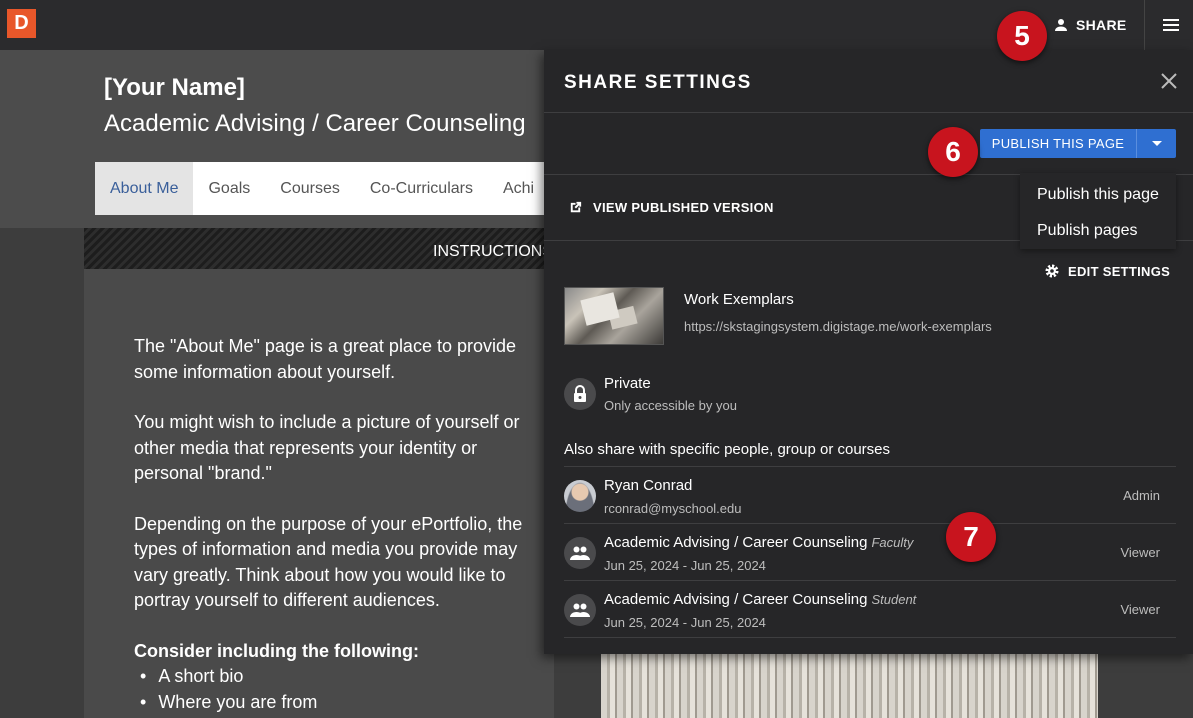  I want to click on menu-item-publish-pages: Publish pages, so click(1087, 231).